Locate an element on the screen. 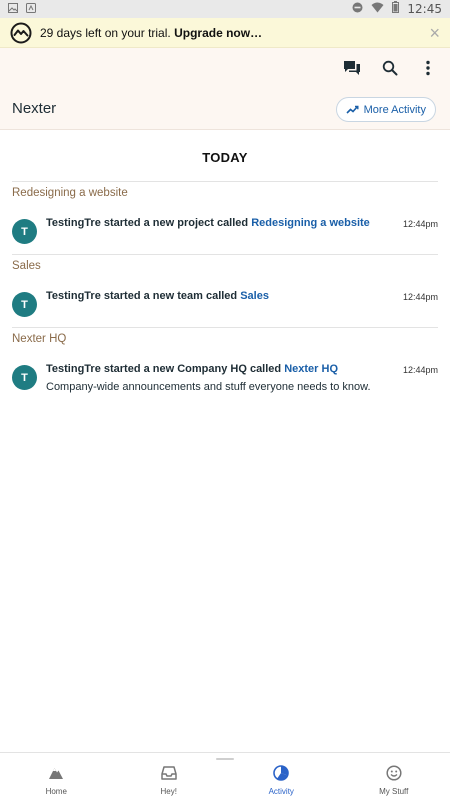 Image resolution: width=450 pixels, height=800 pixels. nav-item-home: Home is located at coordinates (56, 776).